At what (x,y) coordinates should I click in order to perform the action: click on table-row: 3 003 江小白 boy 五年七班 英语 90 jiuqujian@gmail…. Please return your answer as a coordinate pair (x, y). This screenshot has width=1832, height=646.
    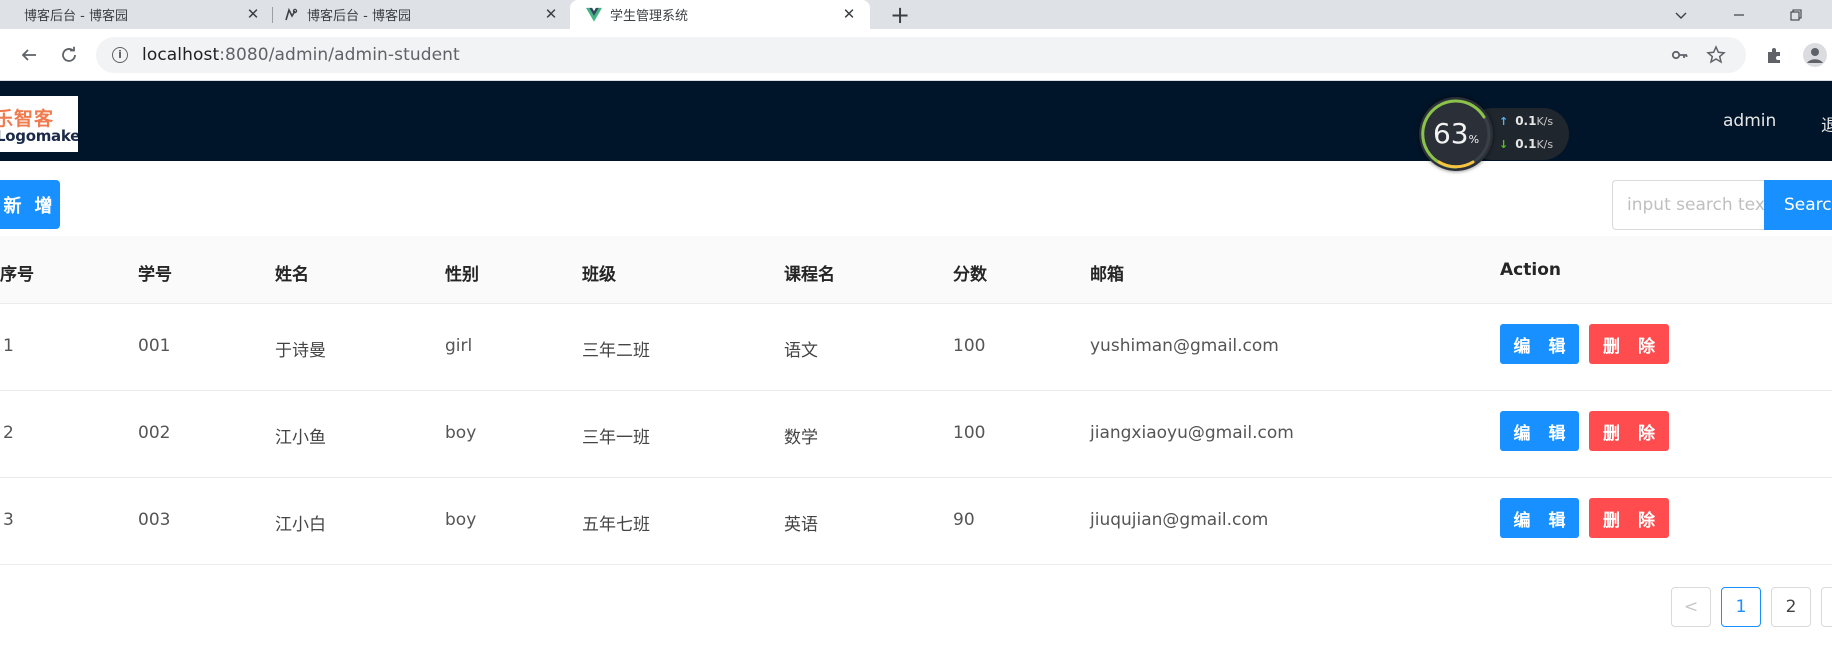
    Looking at the image, I should click on (916, 521).